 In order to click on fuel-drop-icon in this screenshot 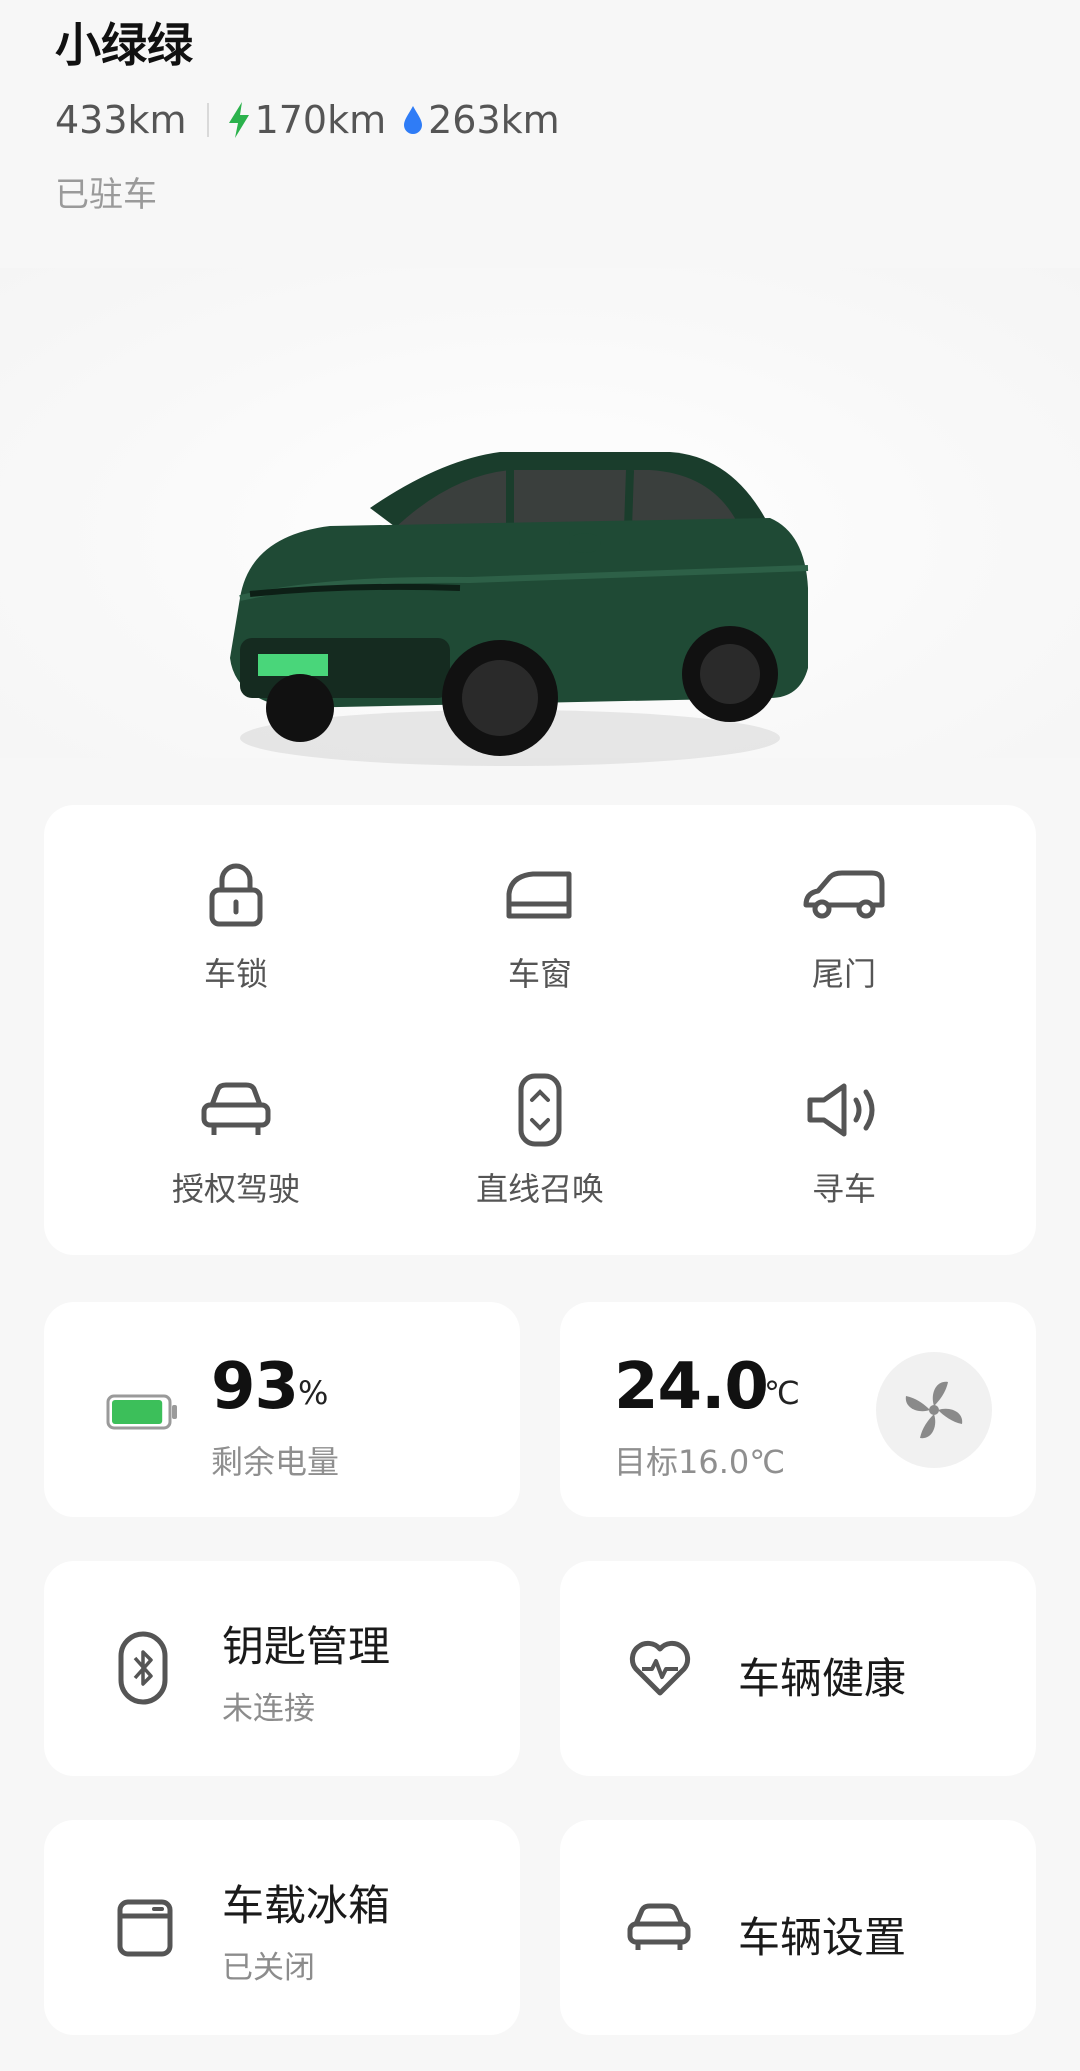, I will do `click(413, 120)`.